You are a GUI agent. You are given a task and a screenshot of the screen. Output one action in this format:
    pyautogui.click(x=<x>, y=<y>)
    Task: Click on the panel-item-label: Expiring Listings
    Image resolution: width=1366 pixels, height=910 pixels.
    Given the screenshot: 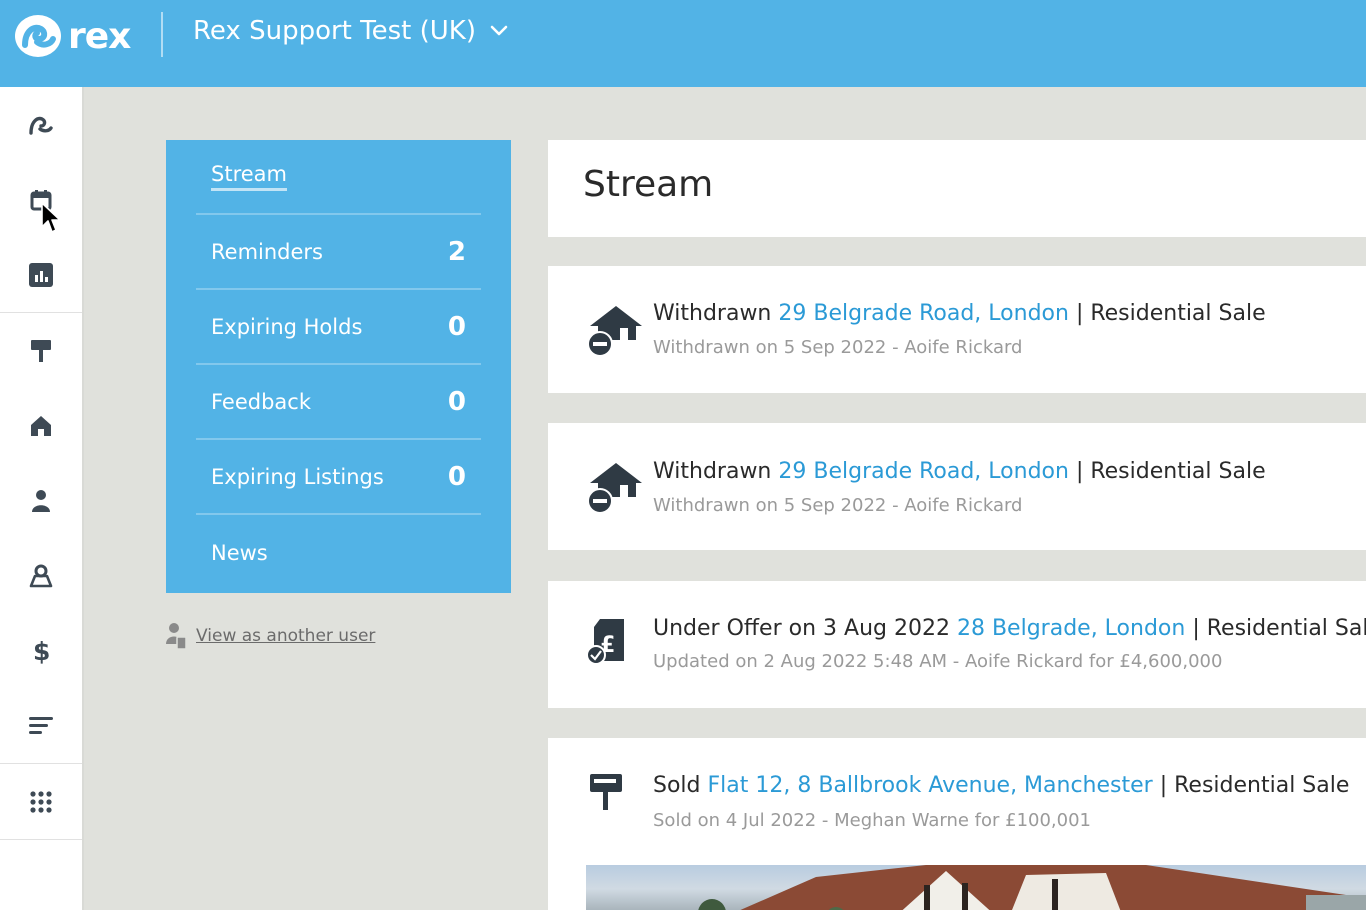 What is the action you would take?
    pyautogui.click(x=297, y=476)
    